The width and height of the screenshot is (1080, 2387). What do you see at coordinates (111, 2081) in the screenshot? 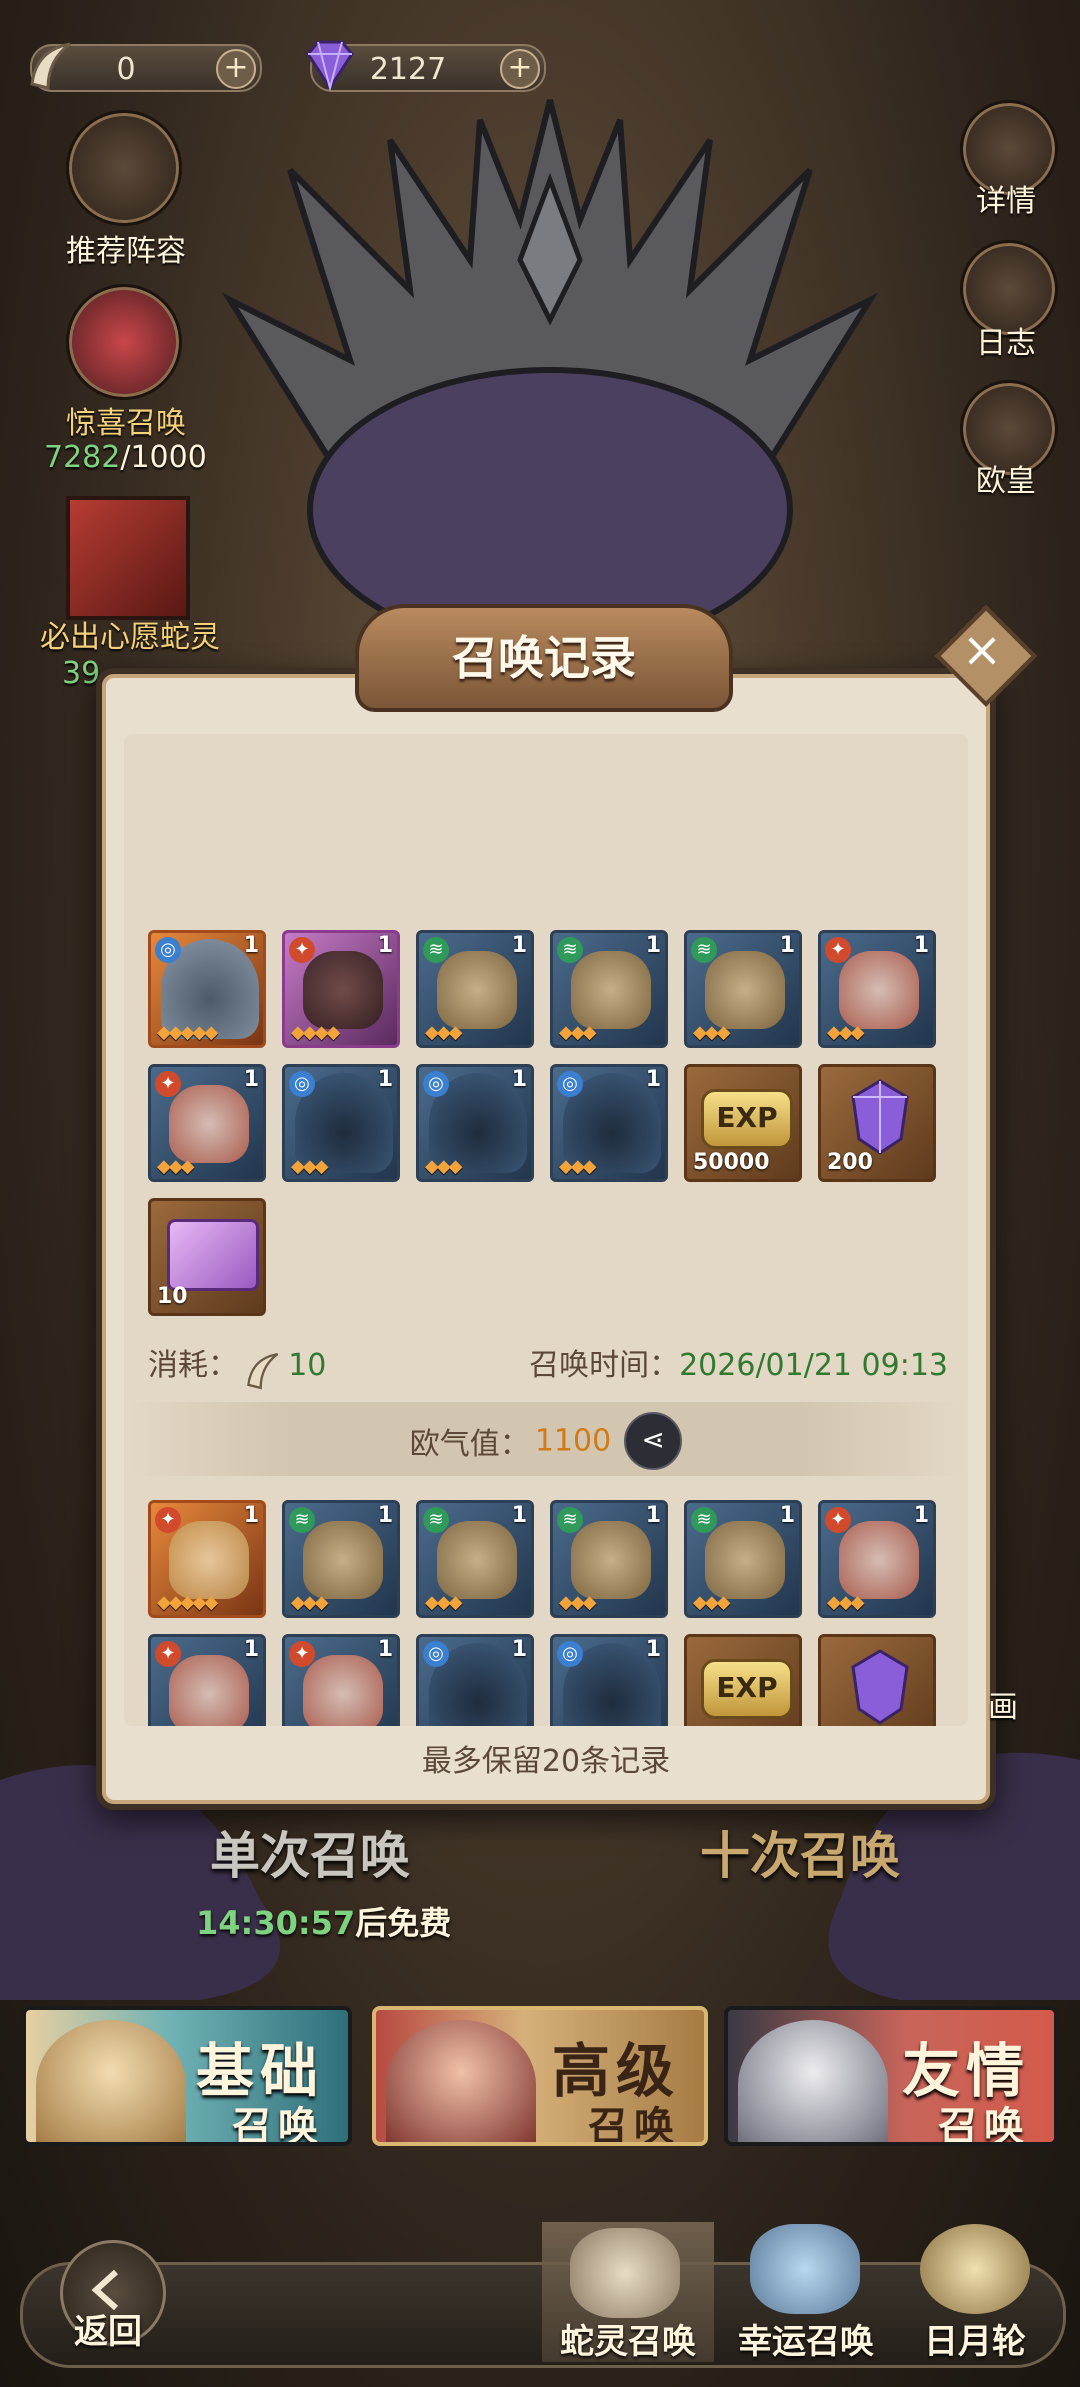
I see `basic-summon-portrait` at bounding box center [111, 2081].